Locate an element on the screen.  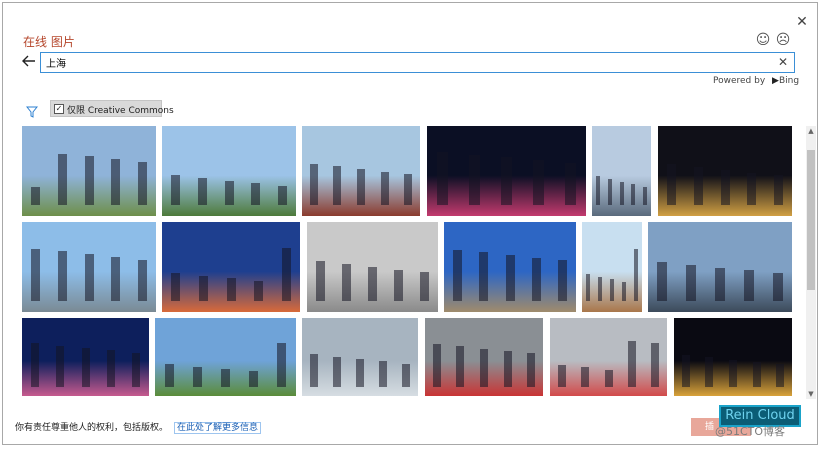
disney-castle-photo is located at coordinates (89, 171).